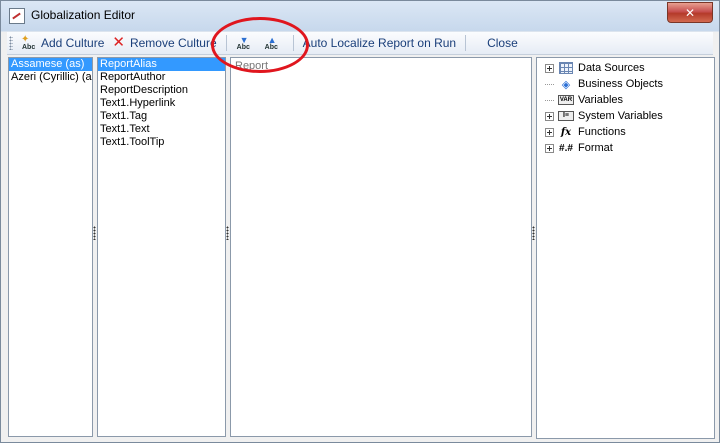 The image size is (720, 443). I want to click on add-culture-icon: ✦ Abc, so click(28, 42).